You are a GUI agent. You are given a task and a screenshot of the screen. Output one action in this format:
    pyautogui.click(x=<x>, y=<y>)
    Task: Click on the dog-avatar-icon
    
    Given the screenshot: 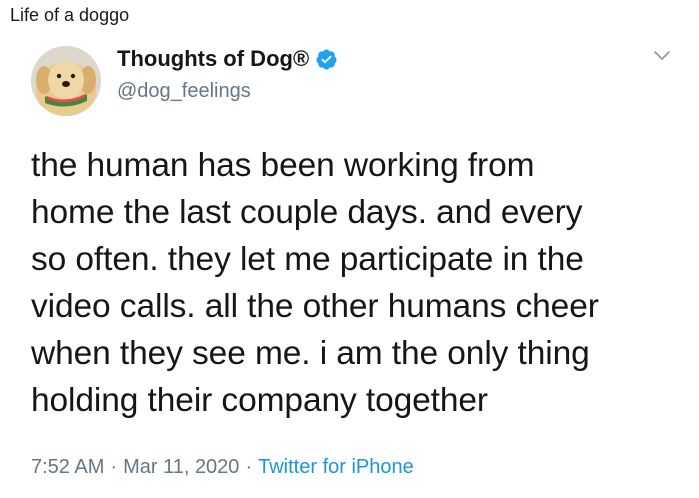 What is the action you would take?
    pyautogui.click(x=66, y=81)
    